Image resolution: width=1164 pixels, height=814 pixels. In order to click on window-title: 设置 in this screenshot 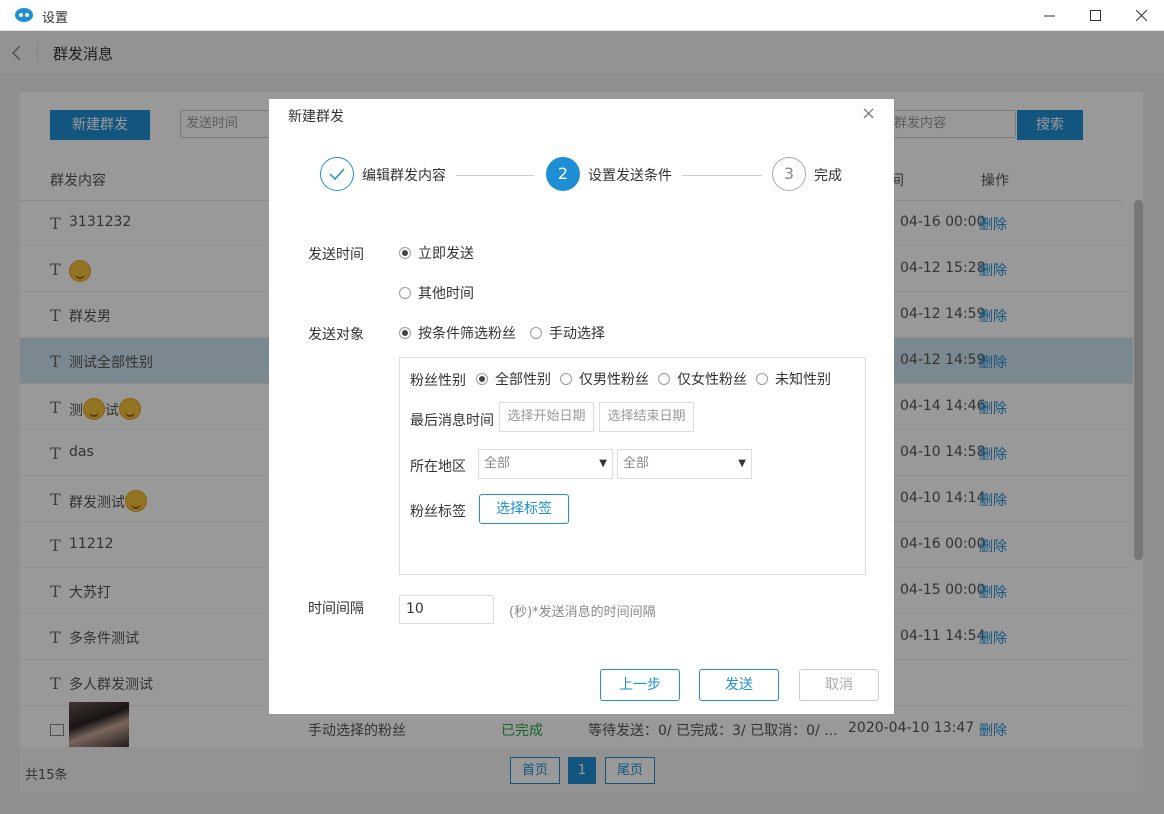, I will do `click(55, 18)`.